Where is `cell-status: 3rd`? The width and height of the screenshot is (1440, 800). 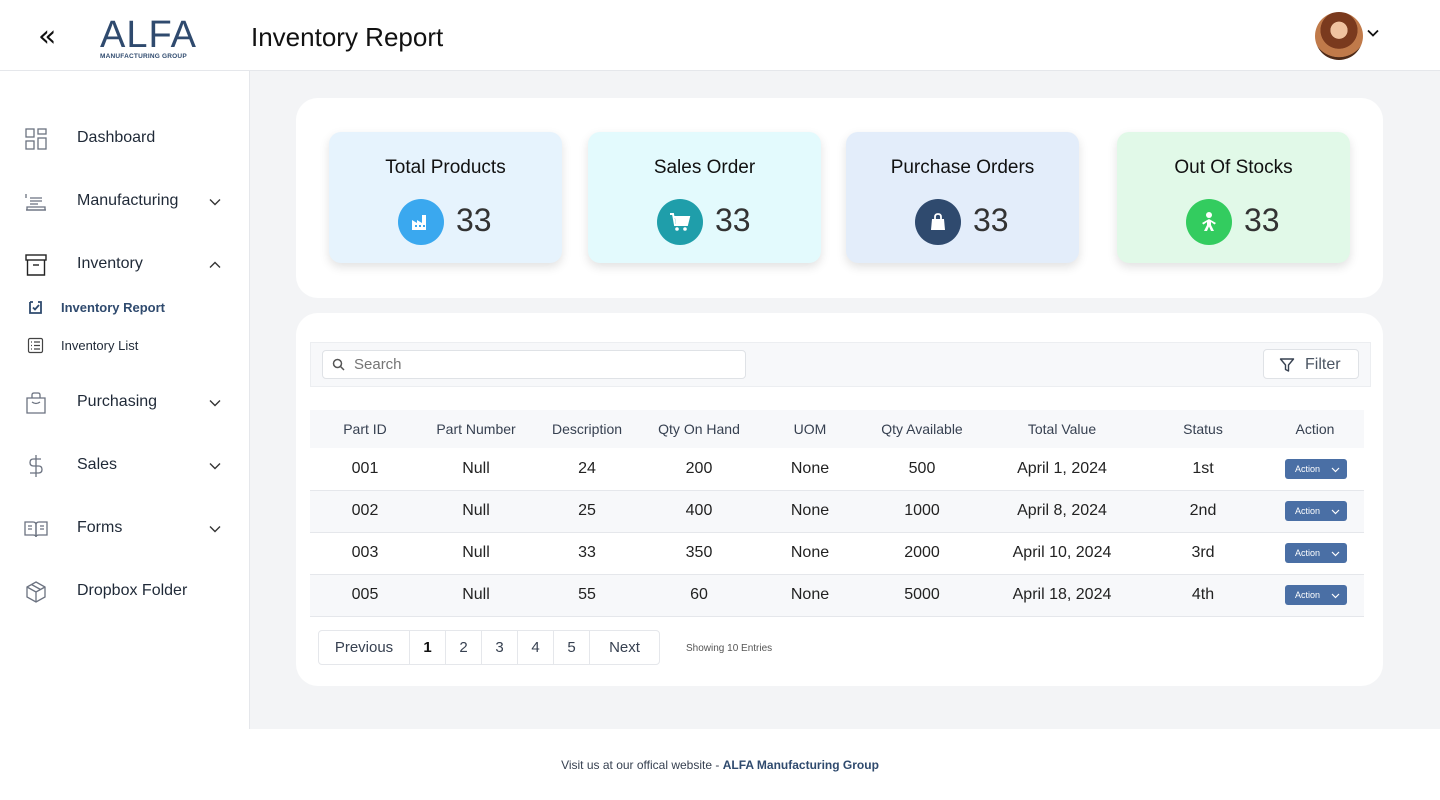
cell-status: 3rd is located at coordinates (1203, 552).